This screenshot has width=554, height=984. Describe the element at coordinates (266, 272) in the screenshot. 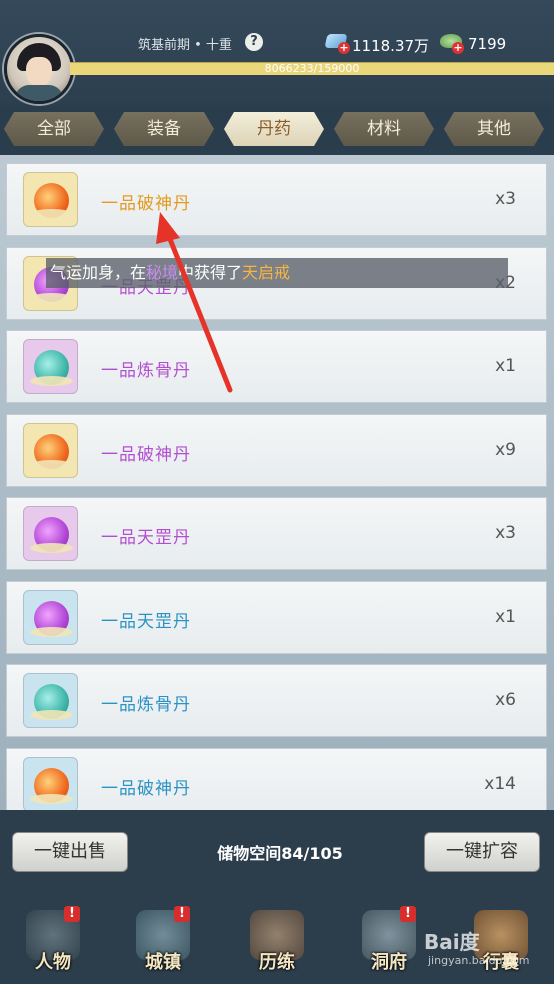

I see `notice-item: 天启戒` at that location.